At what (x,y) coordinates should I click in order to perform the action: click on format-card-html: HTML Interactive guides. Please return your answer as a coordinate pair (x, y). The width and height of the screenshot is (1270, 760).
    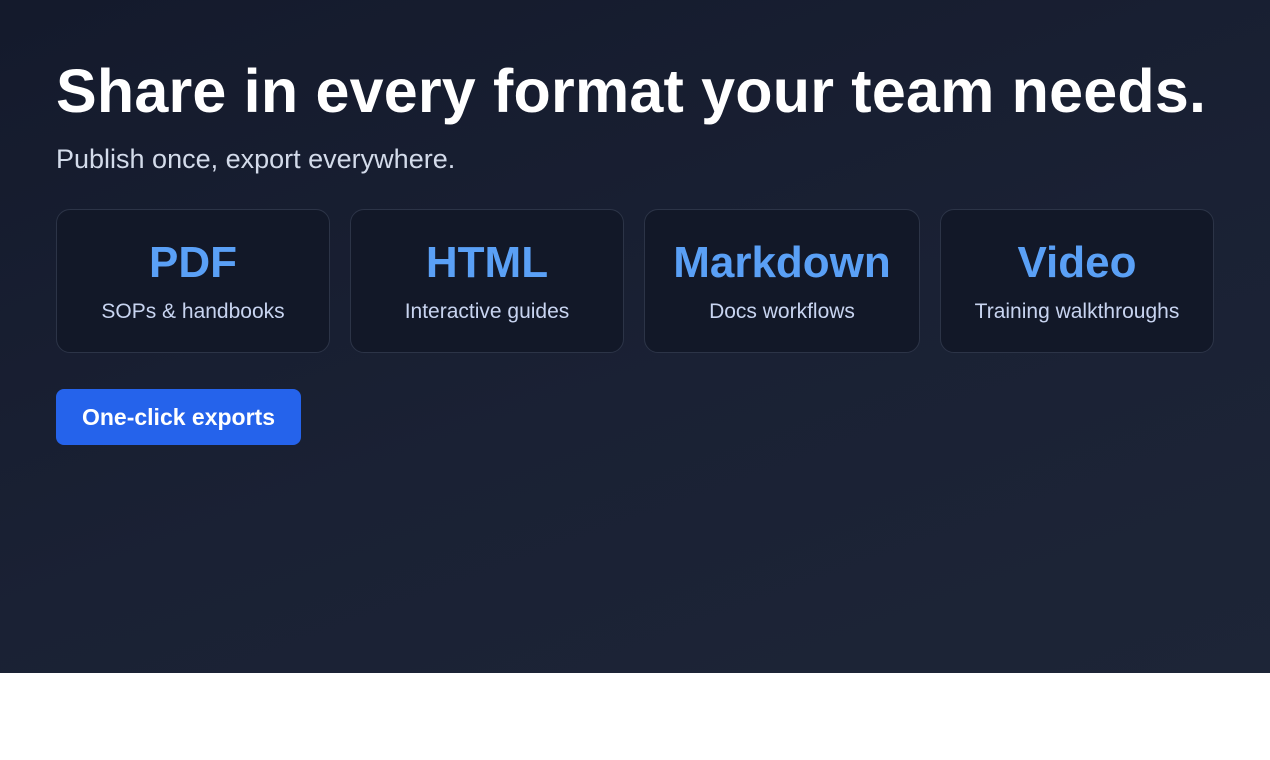
    Looking at the image, I should click on (487, 281).